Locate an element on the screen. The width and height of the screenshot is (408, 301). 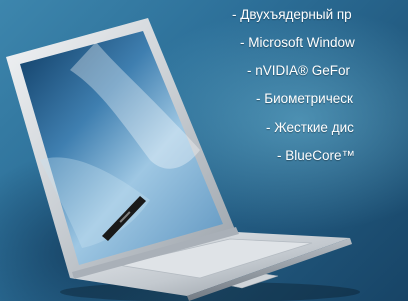
feature-item-hdd: - Жесткие дис is located at coordinates (310, 127).